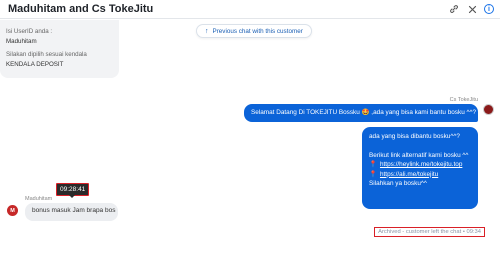 This screenshot has height=264, width=500. I want to click on customer-message-bubble: bonus masuk Jam brapa bos, so click(71, 212).